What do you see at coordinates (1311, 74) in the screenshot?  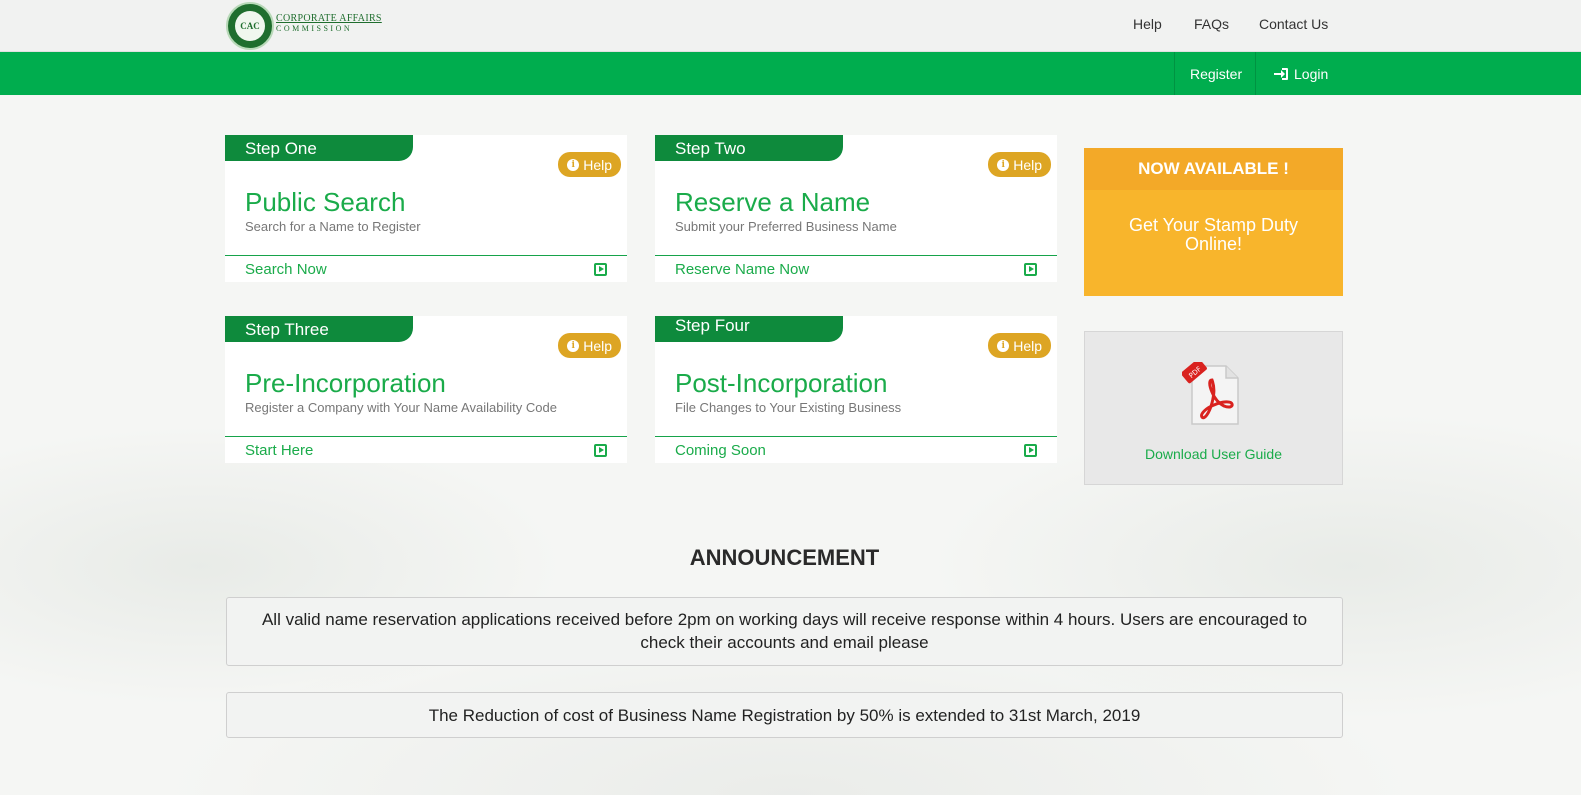 I see `login-label: Login` at bounding box center [1311, 74].